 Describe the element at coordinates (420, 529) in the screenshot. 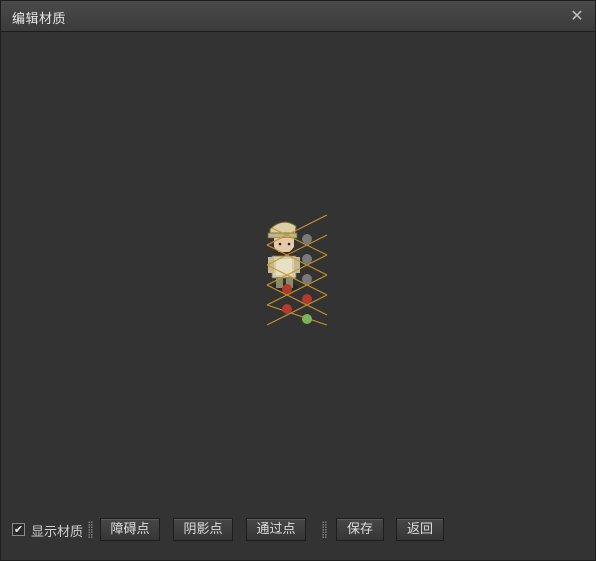

I see `back-button: 返回` at that location.